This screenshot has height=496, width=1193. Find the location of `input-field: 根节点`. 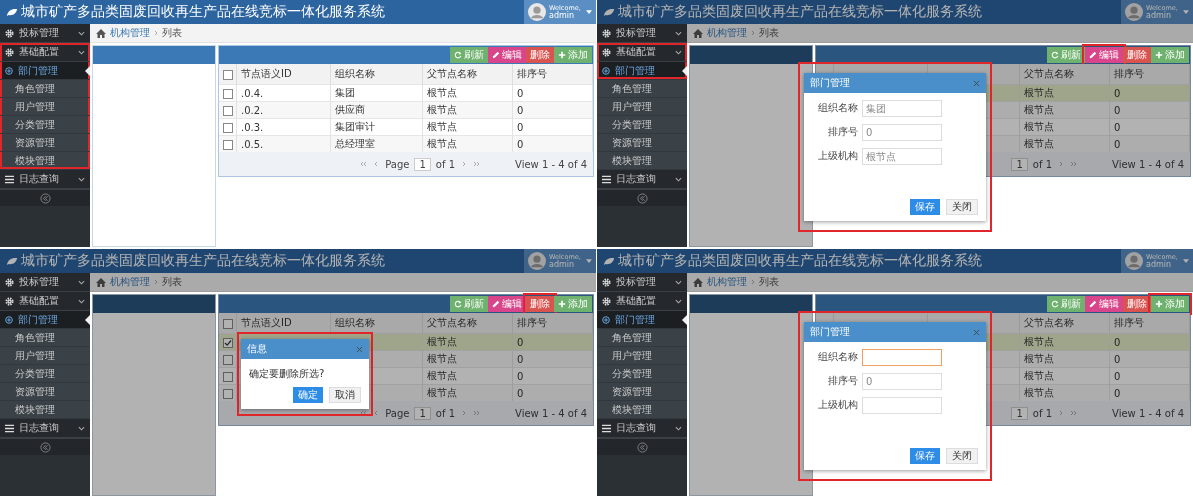

input-field: 根节点 is located at coordinates (902, 156).